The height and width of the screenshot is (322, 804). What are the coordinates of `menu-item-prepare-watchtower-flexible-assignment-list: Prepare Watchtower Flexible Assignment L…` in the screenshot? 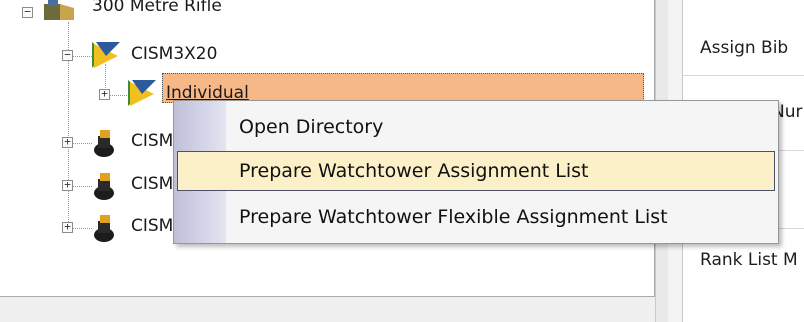 It's located at (476, 217).